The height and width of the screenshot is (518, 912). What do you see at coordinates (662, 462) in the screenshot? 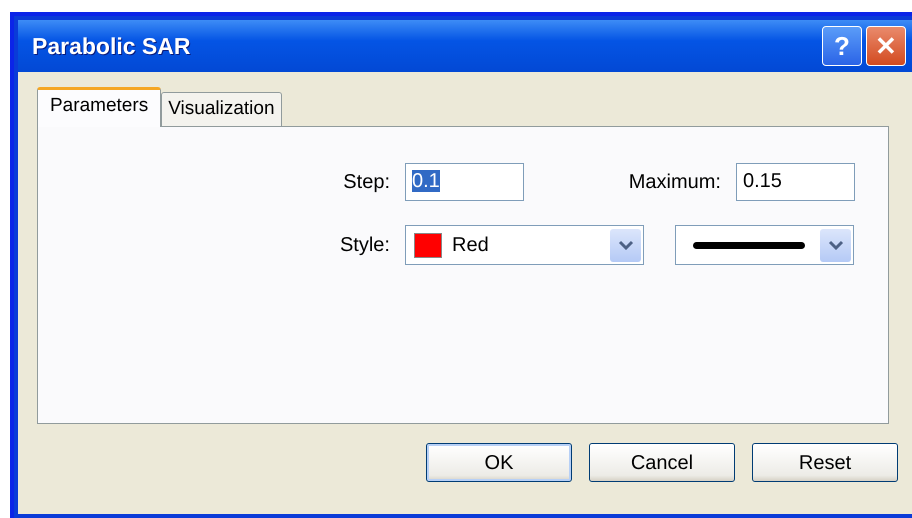
I see `dialog-button: Cancel` at bounding box center [662, 462].